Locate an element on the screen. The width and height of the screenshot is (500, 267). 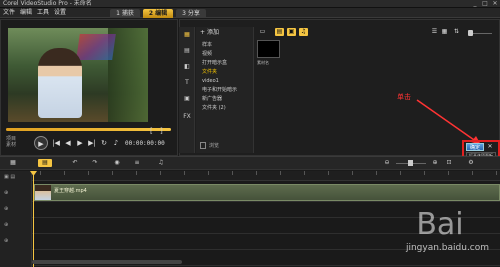
undo-icon: ↶ is located at coordinates (75, 163).